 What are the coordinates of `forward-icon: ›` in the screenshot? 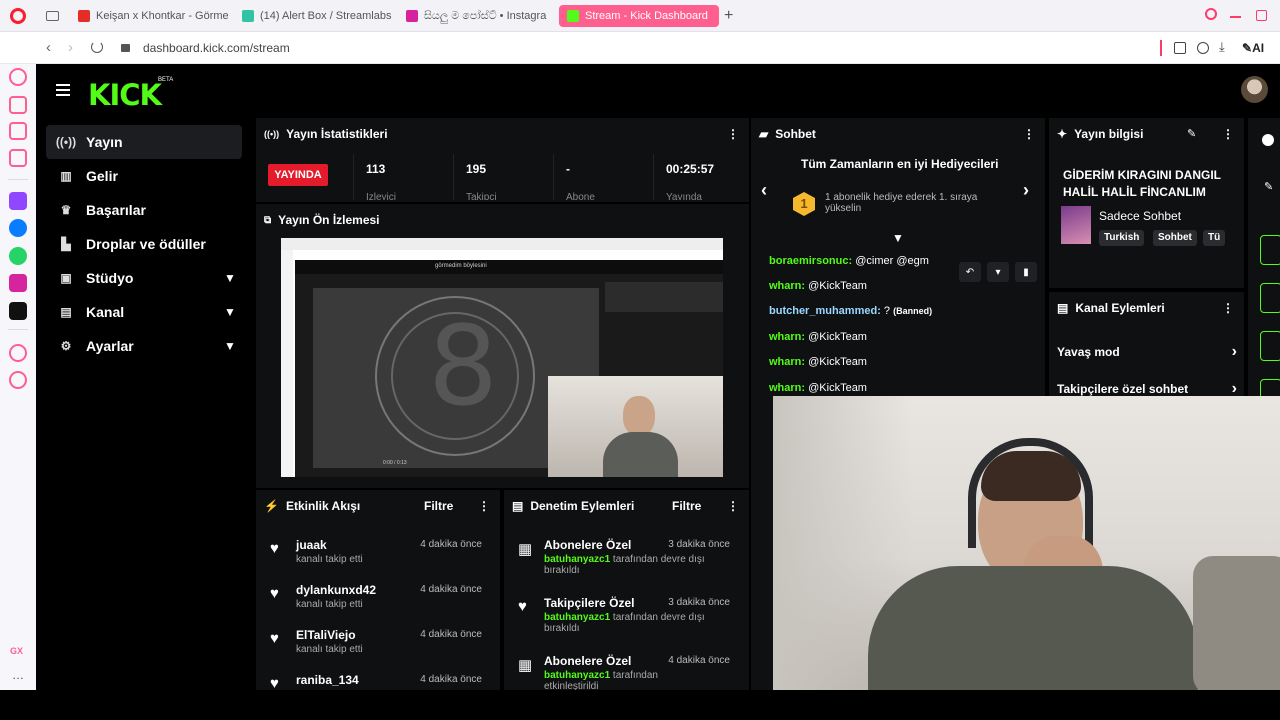 It's located at (70, 47).